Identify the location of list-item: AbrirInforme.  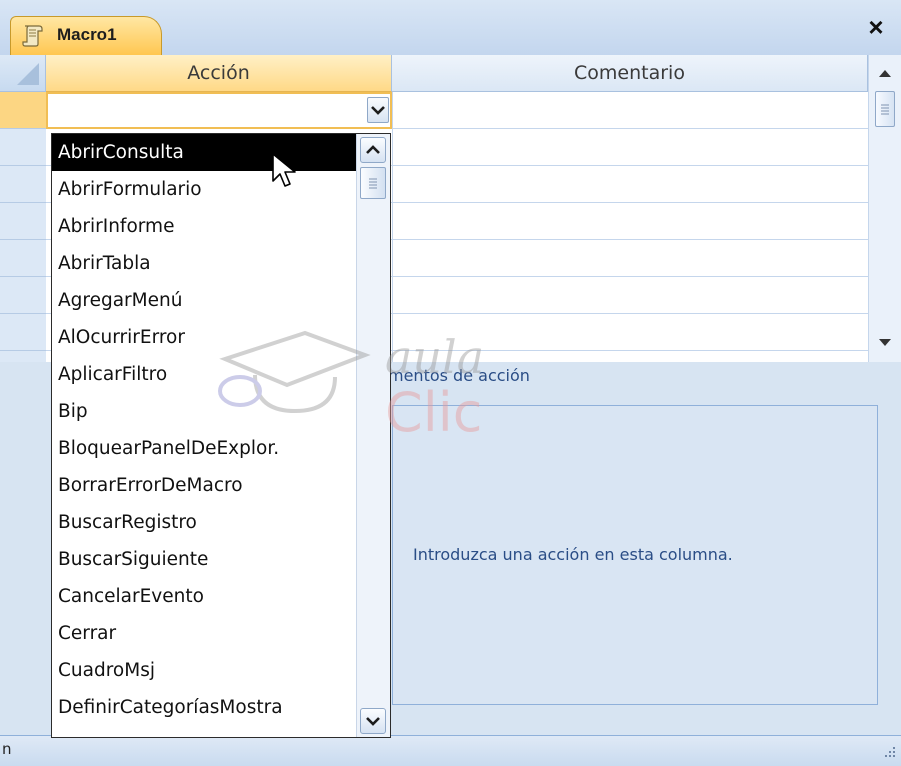
(204, 226).